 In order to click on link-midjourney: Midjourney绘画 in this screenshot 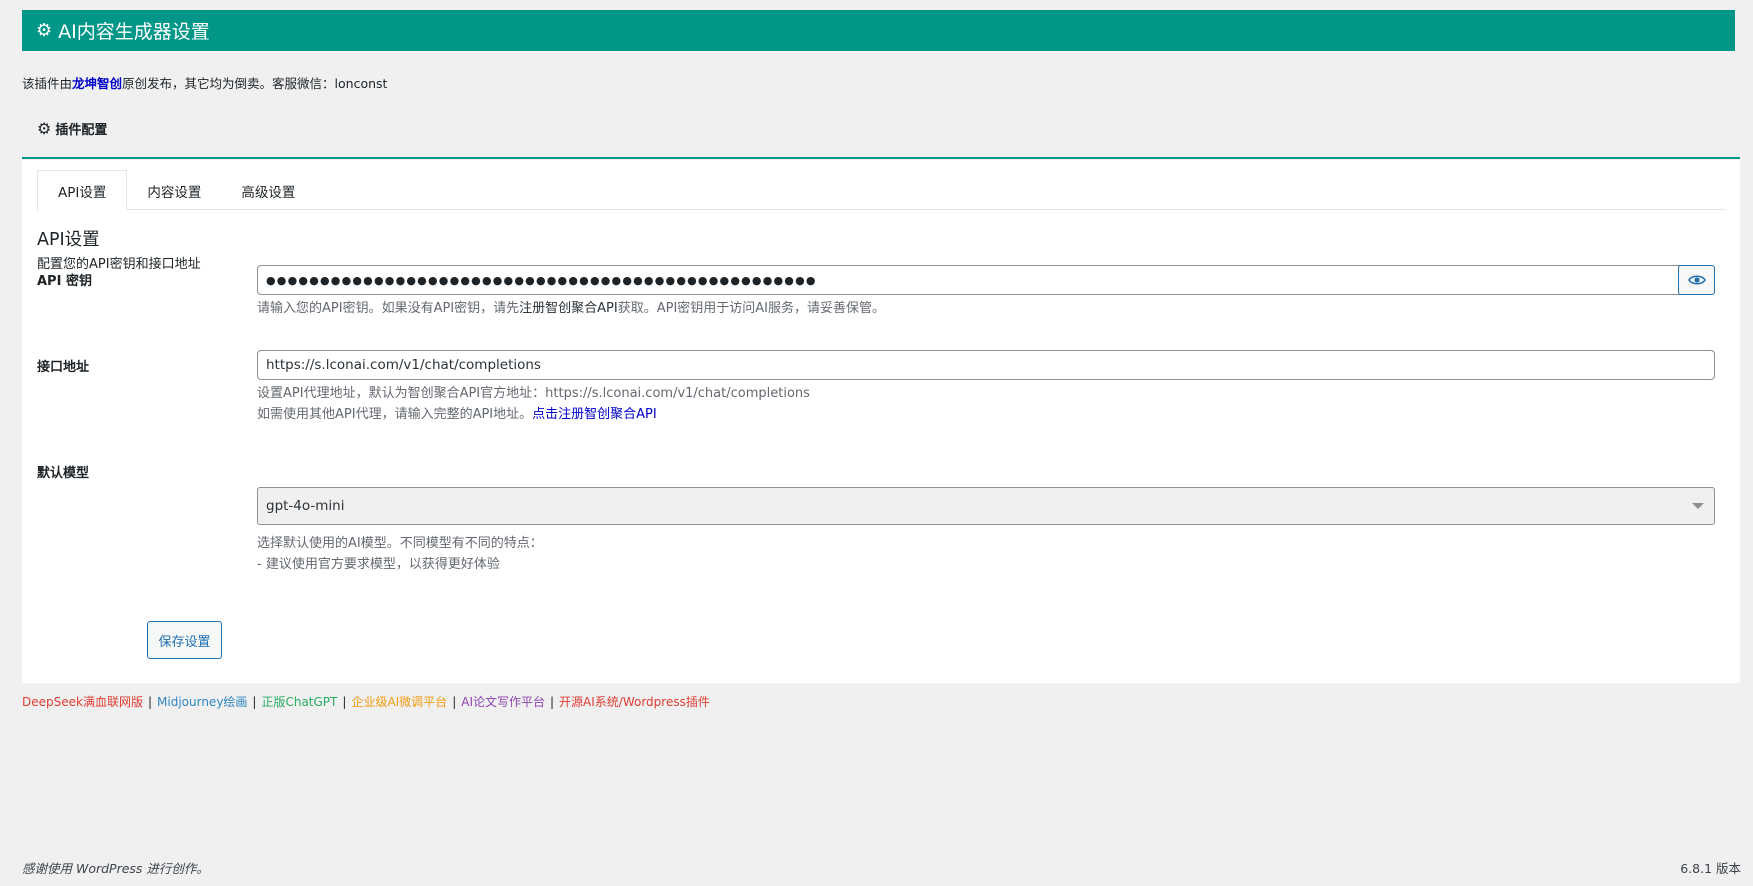, I will do `click(202, 701)`.